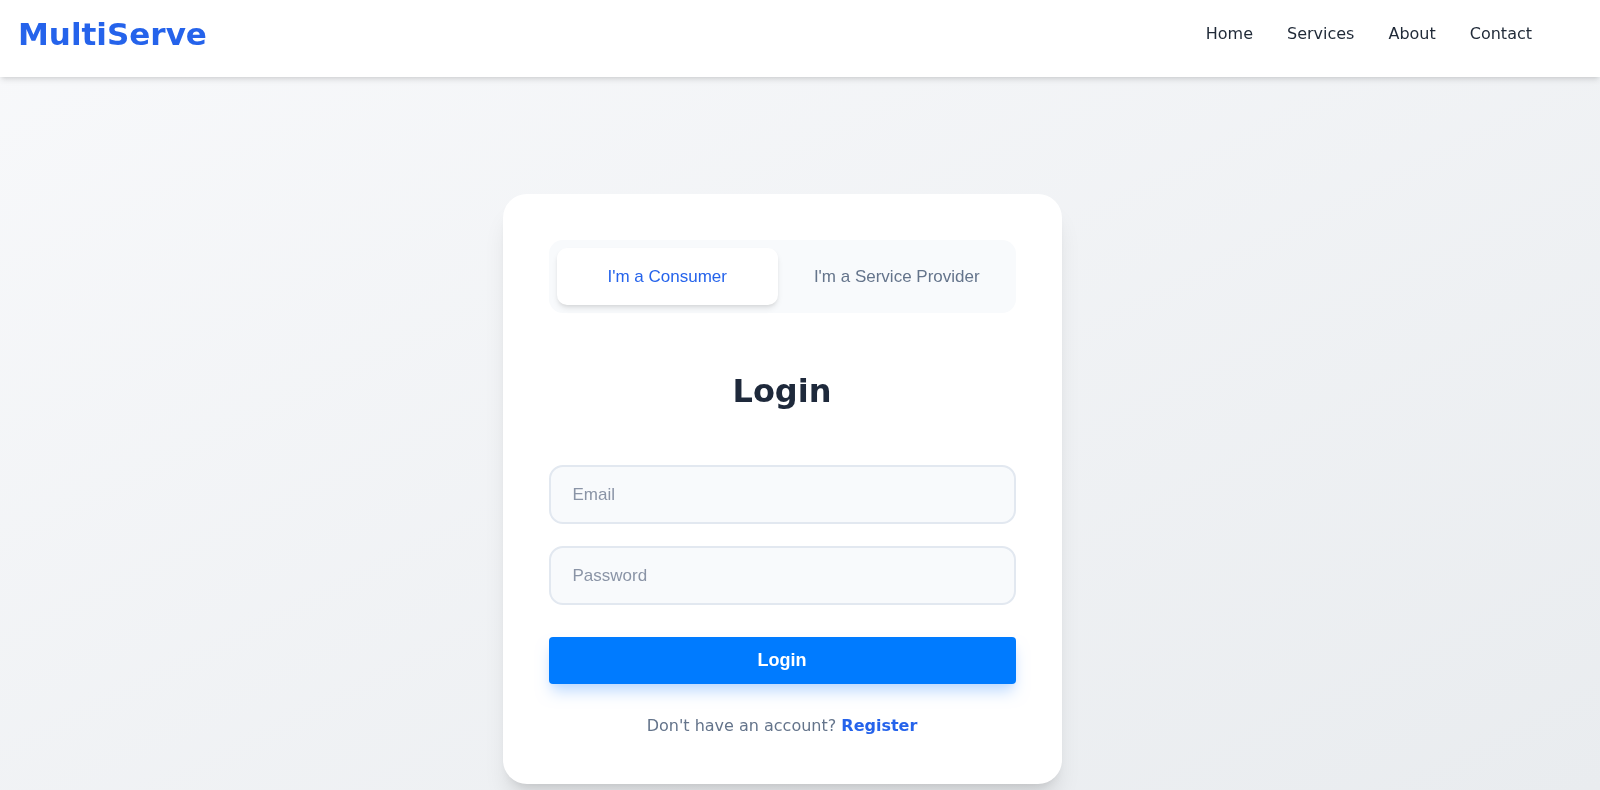  I want to click on email-field: Email, so click(782, 494).